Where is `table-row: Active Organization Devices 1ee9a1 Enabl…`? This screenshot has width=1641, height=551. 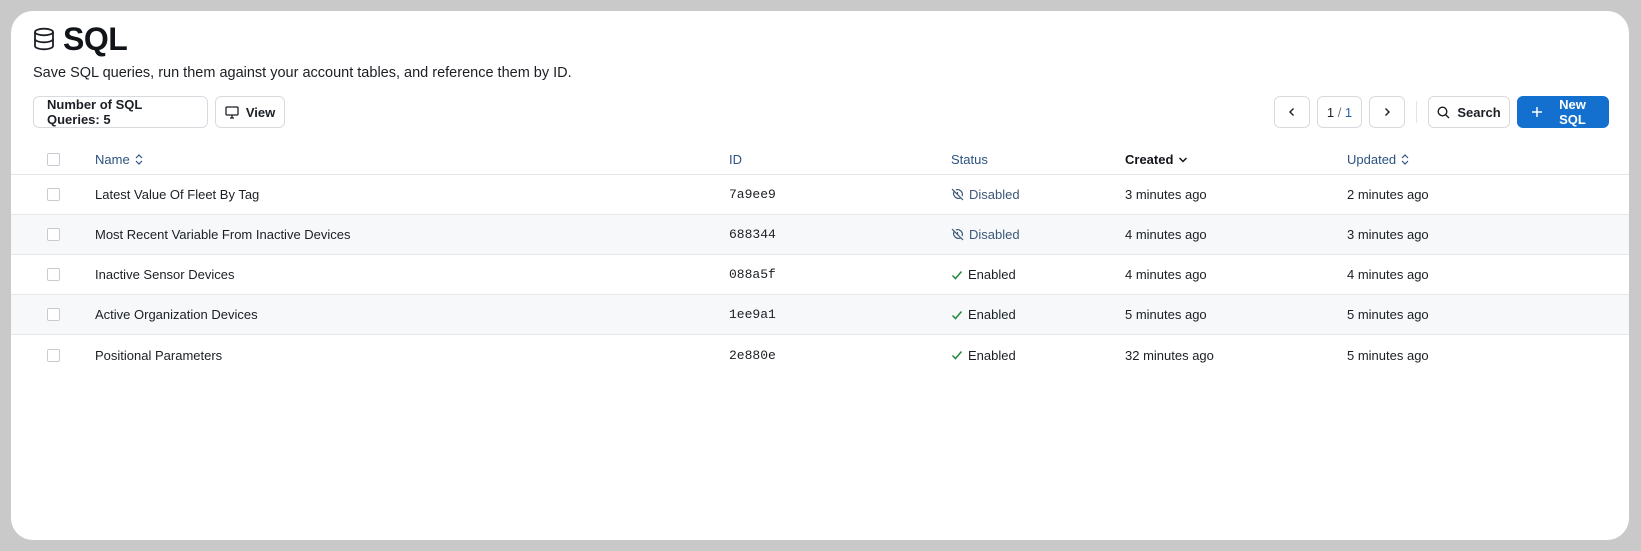 table-row: Active Organization Devices 1ee9a1 Enabl… is located at coordinates (820, 315).